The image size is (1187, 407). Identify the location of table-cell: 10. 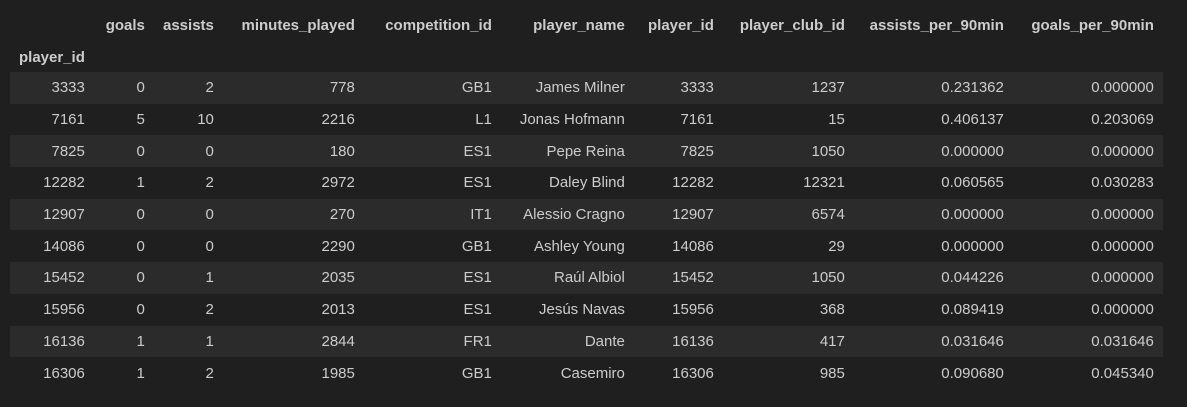
(205, 120).